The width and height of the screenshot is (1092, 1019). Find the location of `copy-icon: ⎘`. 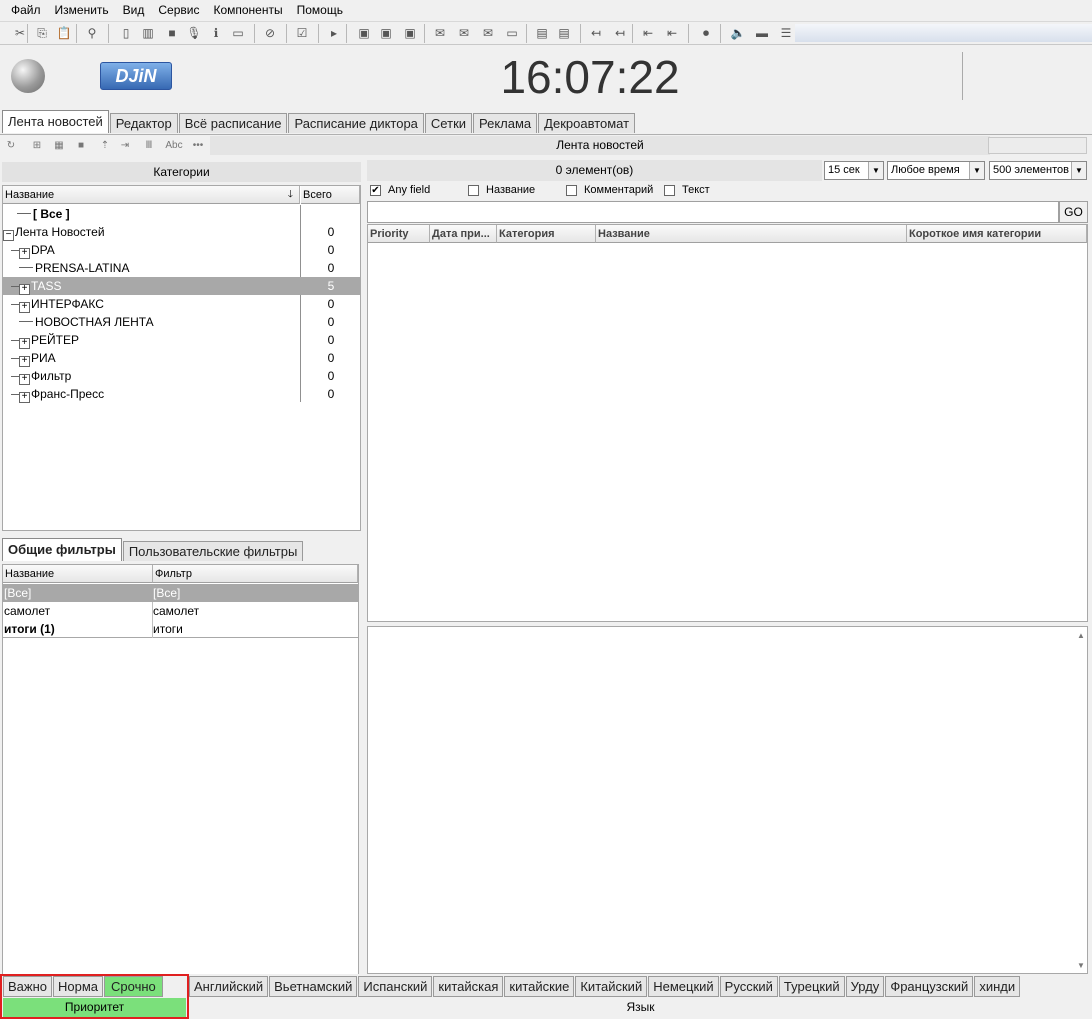

copy-icon: ⎘ is located at coordinates (42, 33).